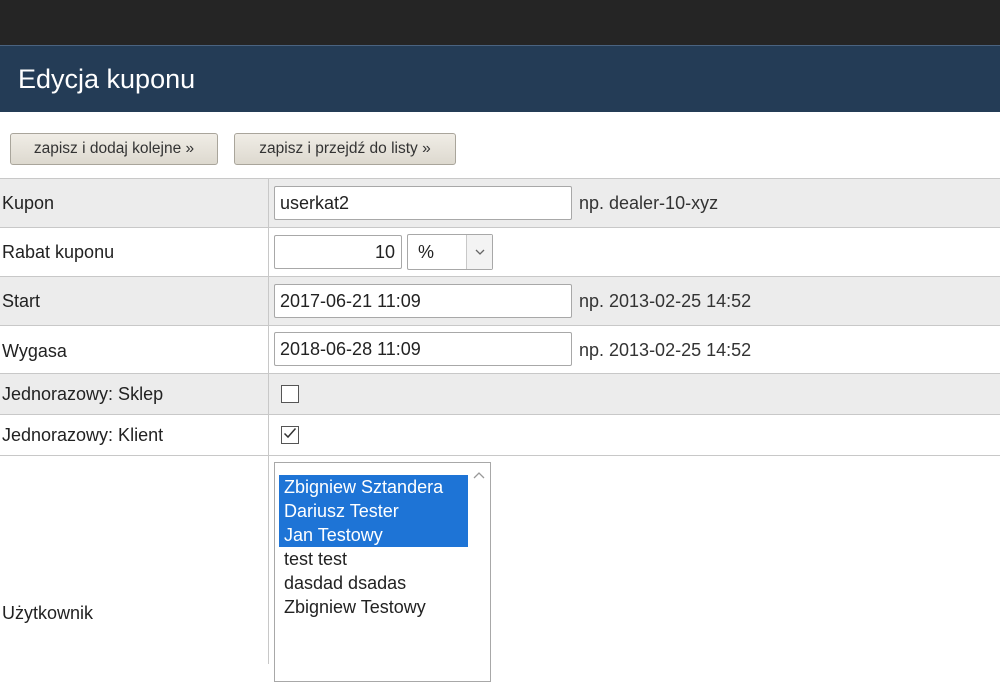  I want to click on form-row-jednorazowy-sklep: Jednorazowy: Sklep, so click(500, 393).